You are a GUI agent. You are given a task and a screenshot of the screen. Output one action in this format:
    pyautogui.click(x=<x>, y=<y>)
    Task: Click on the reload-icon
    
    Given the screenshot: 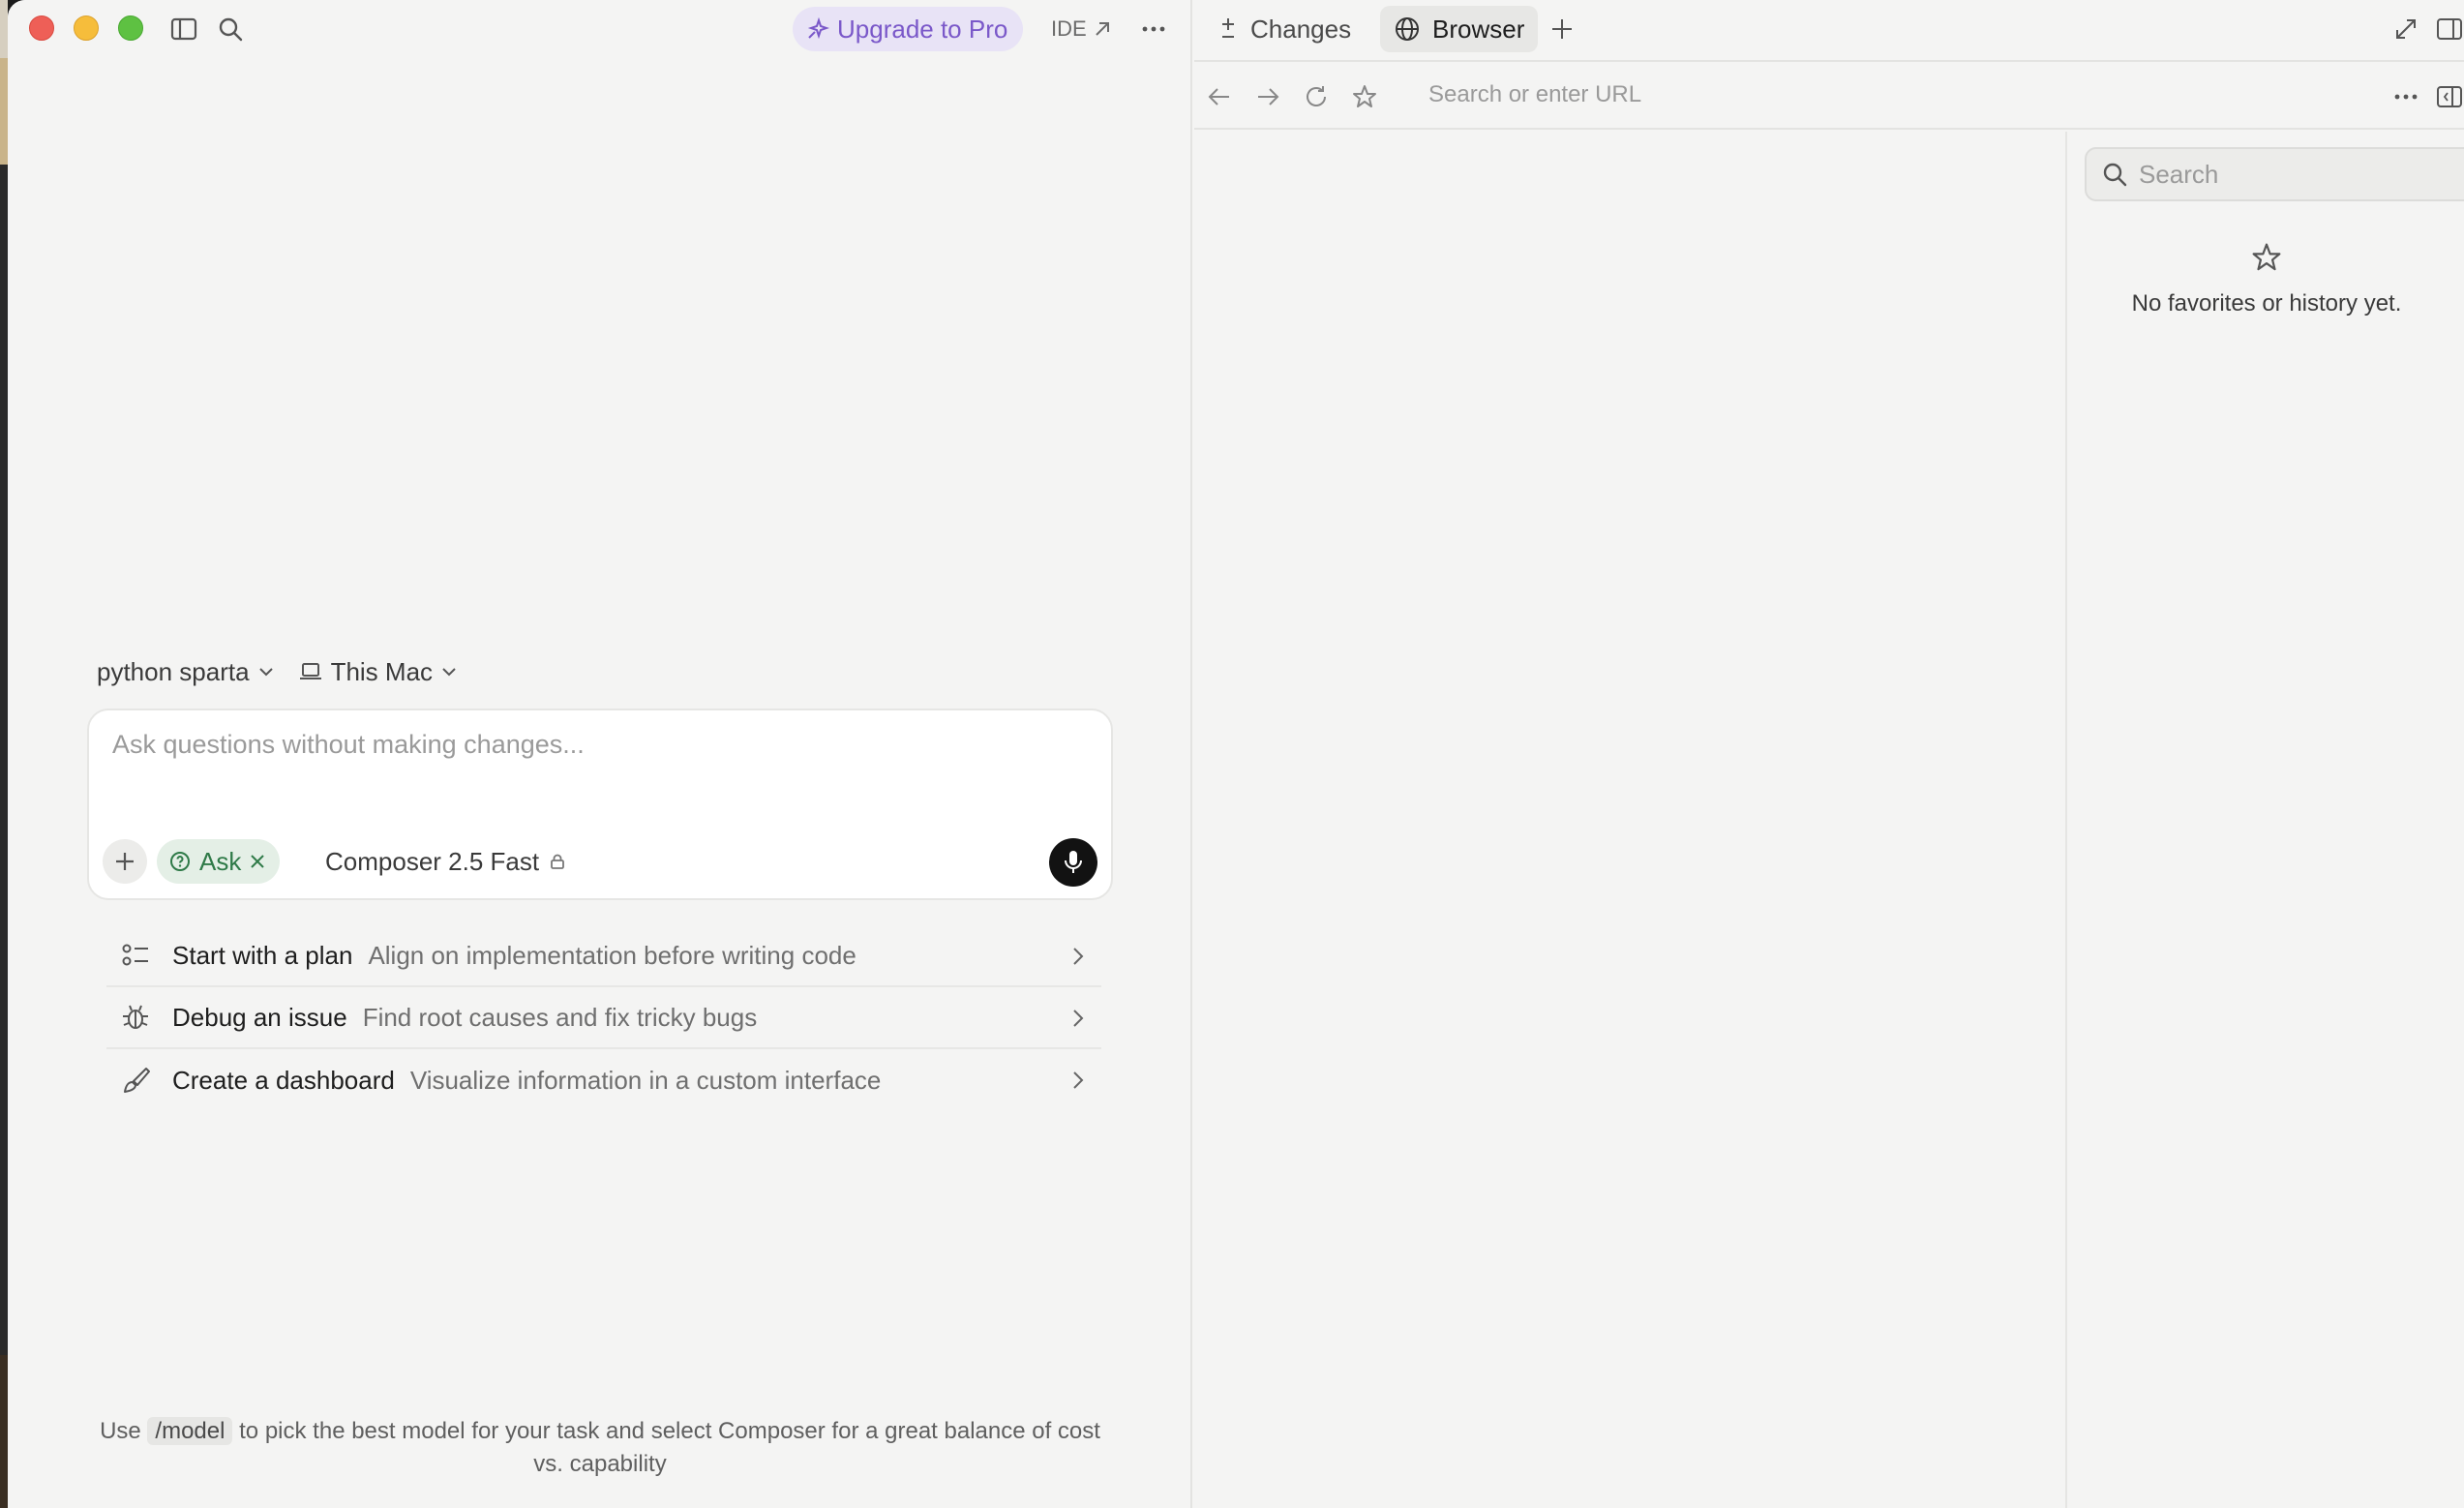 What is the action you would take?
    pyautogui.click(x=1316, y=96)
    